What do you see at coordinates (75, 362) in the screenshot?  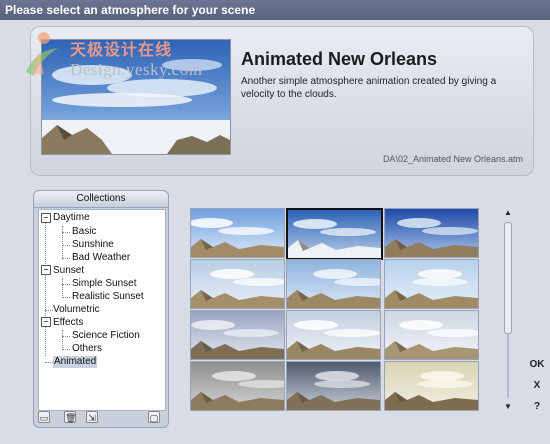 I see `tree-item-animated: Animated` at bounding box center [75, 362].